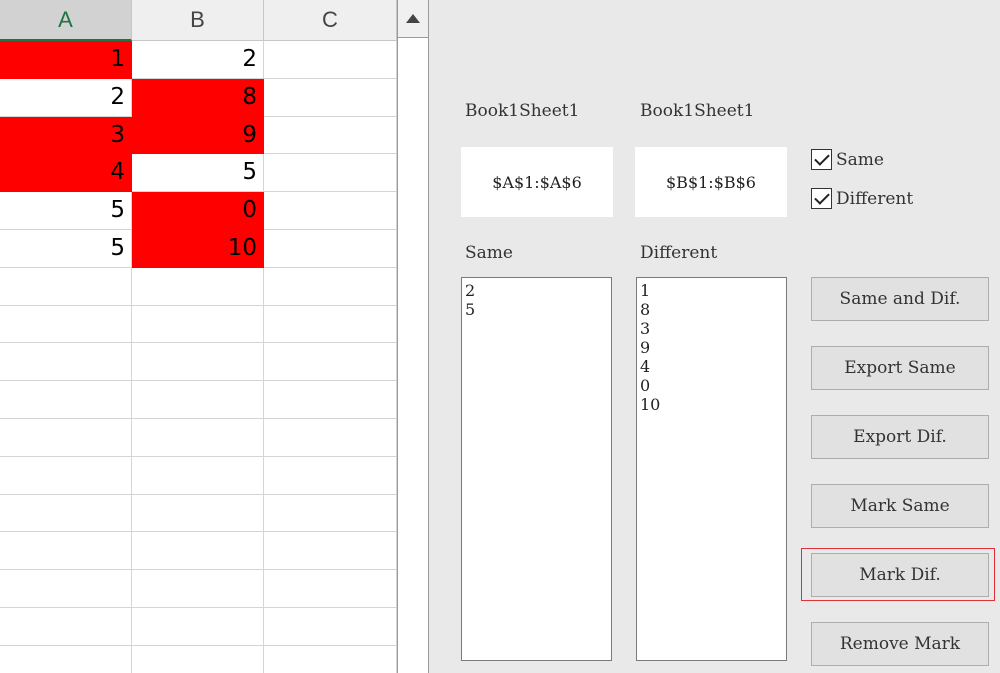 The height and width of the screenshot is (673, 1000). Describe the element at coordinates (697, 111) in the screenshot. I see `range2-sheet-label: Book1Sheet1` at that location.